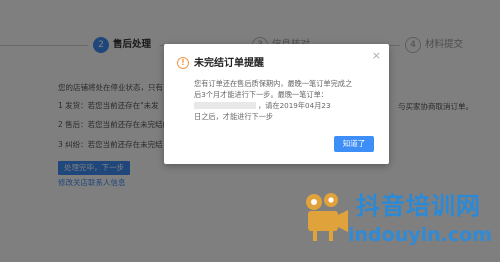 The width and height of the screenshot is (500, 262). I want to click on dialog-message-date: ，请在2019年04月23, so click(294, 105).